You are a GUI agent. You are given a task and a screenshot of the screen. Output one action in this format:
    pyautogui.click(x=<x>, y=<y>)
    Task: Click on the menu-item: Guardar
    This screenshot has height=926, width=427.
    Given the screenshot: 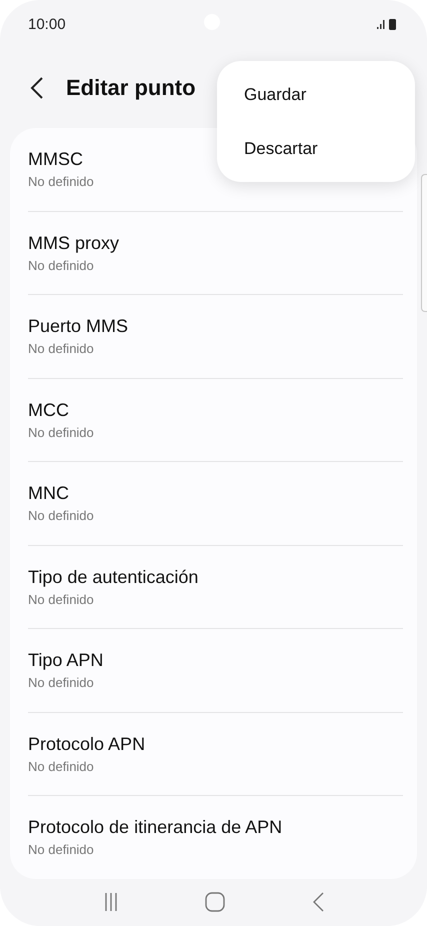 What is the action you would take?
    pyautogui.click(x=329, y=94)
    